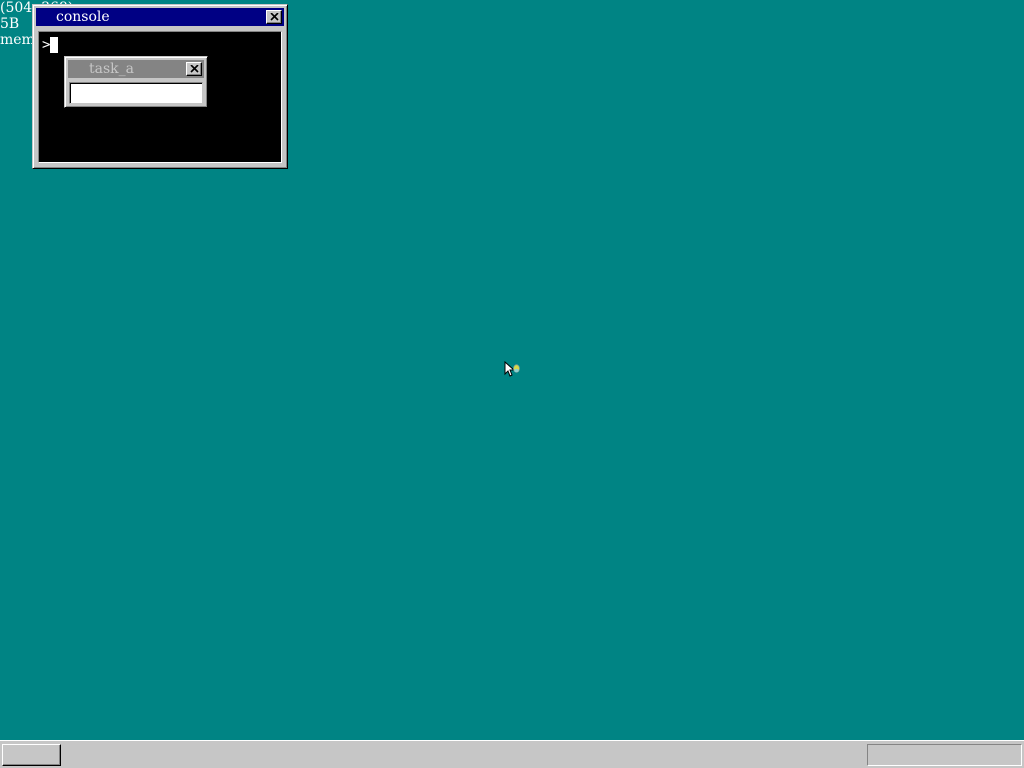  Describe the element at coordinates (10, 24) in the screenshot. I see `key-code-readout: 5B` at that location.